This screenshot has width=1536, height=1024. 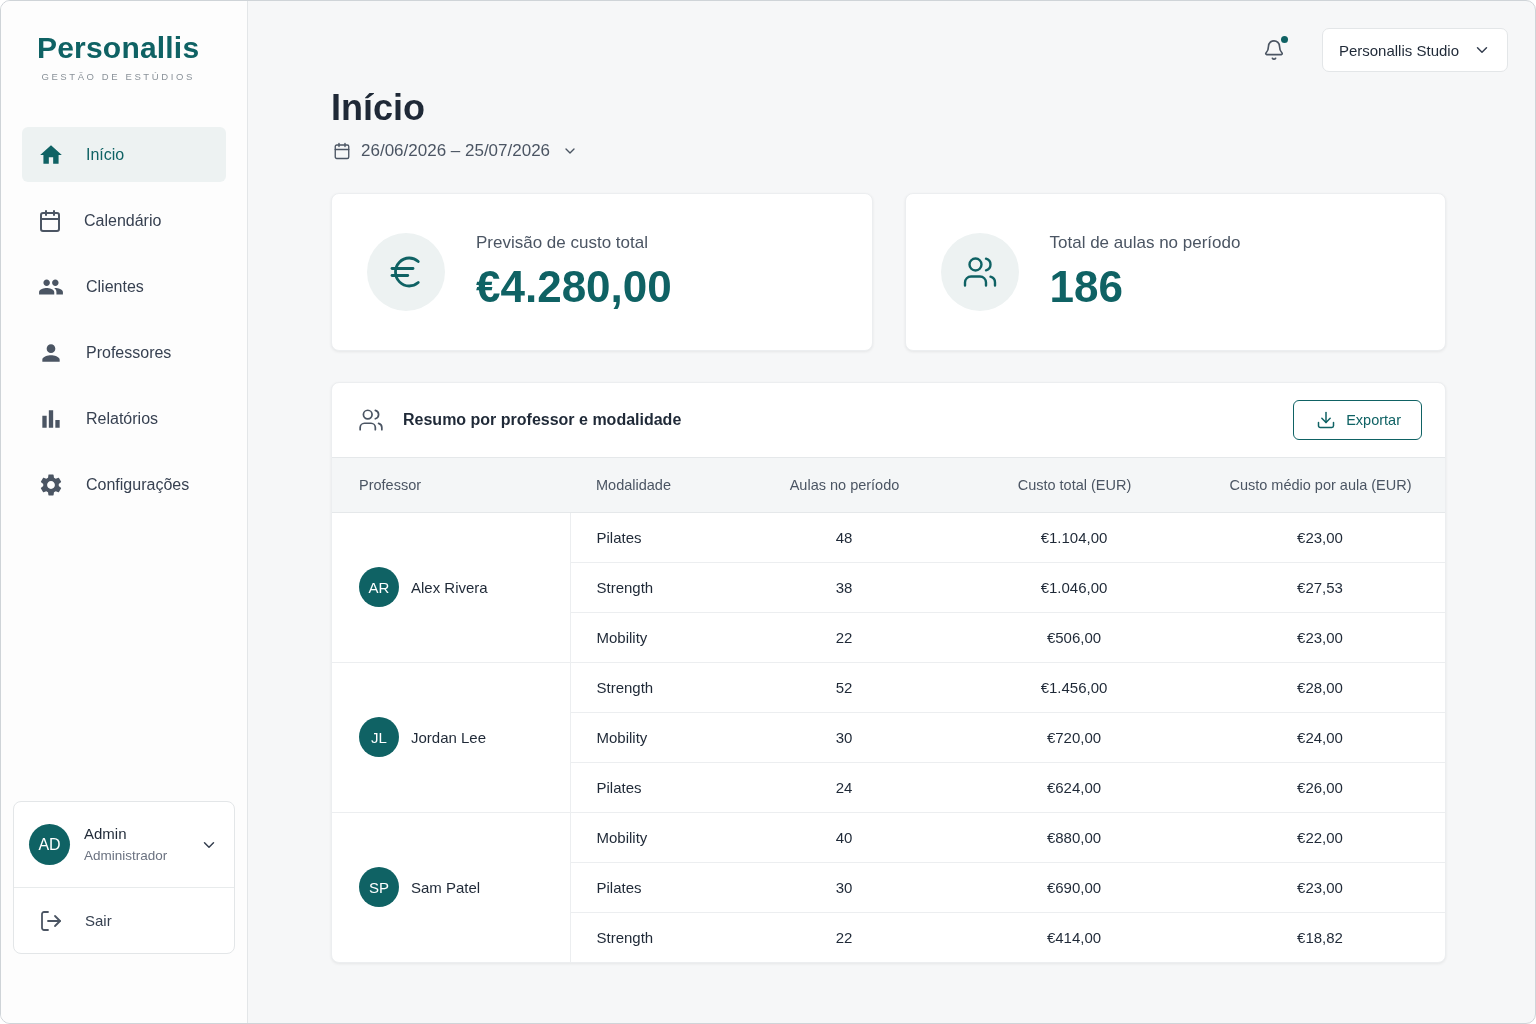 What do you see at coordinates (1074, 787) in the screenshot?
I see `table-cell: €624,00` at bounding box center [1074, 787].